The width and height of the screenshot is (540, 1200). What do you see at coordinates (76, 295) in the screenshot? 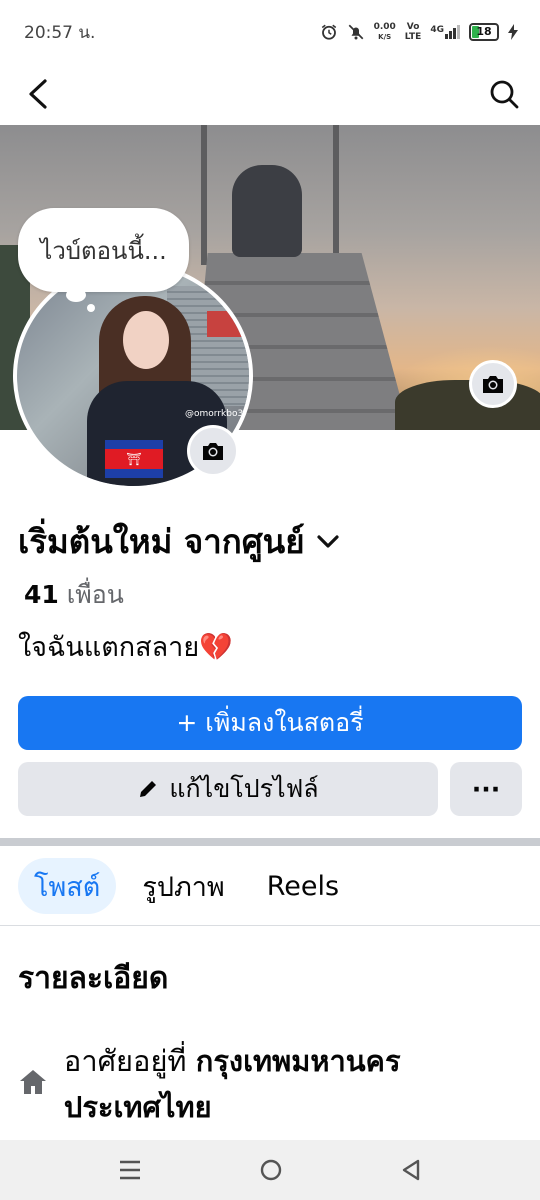
I see `note-bubble-tail` at bounding box center [76, 295].